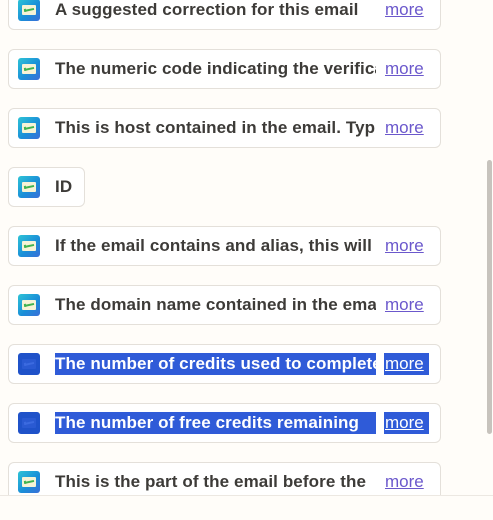  What do you see at coordinates (215, 423) in the screenshot?
I see `field-item-label: The number of free credits remaining` at bounding box center [215, 423].